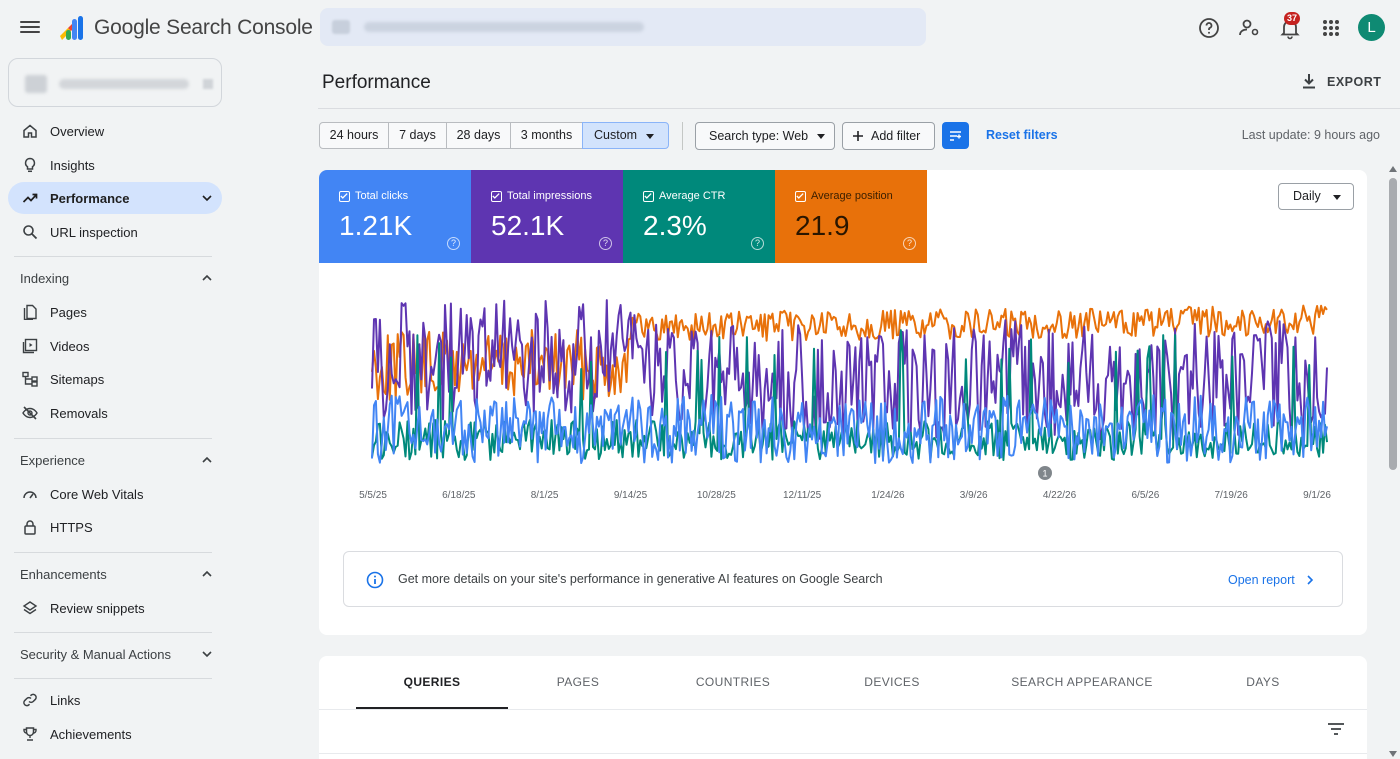  What do you see at coordinates (578, 682) in the screenshot?
I see `tab-pages: PAGES` at bounding box center [578, 682].